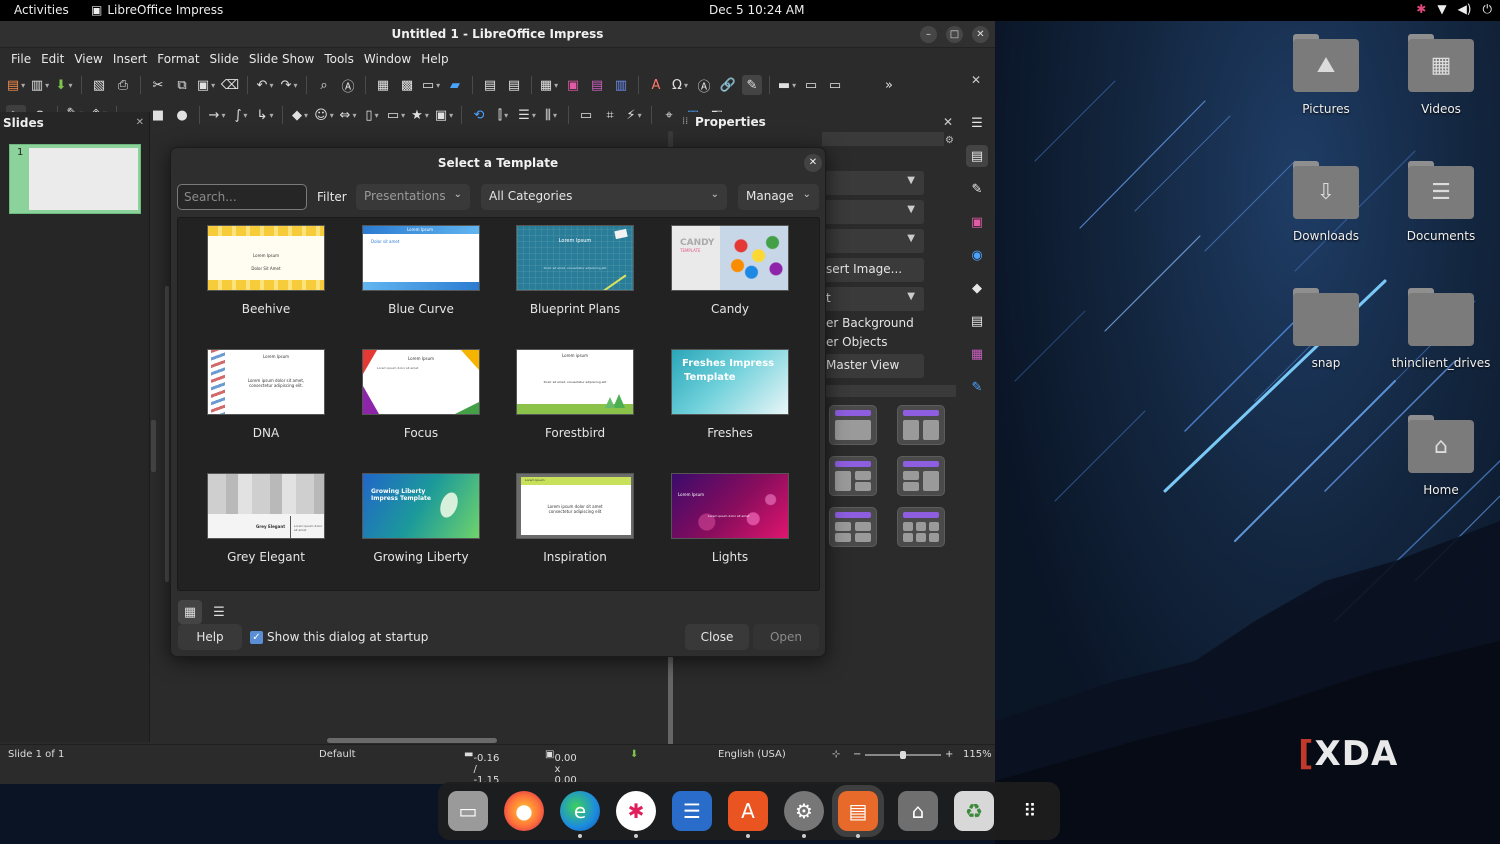 This screenshot has height=844, width=1500. Describe the element at coordinates (396, 115) in the screenshot. I see `callouts-icon: ▭` at that location.